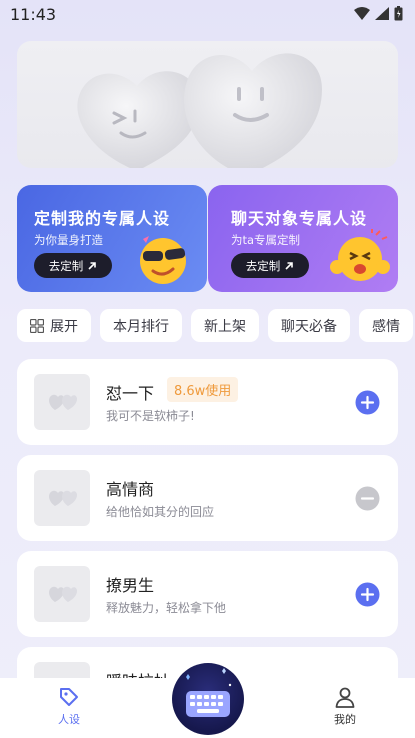  I want to click on chip-label: 展开, so click(64, 326).